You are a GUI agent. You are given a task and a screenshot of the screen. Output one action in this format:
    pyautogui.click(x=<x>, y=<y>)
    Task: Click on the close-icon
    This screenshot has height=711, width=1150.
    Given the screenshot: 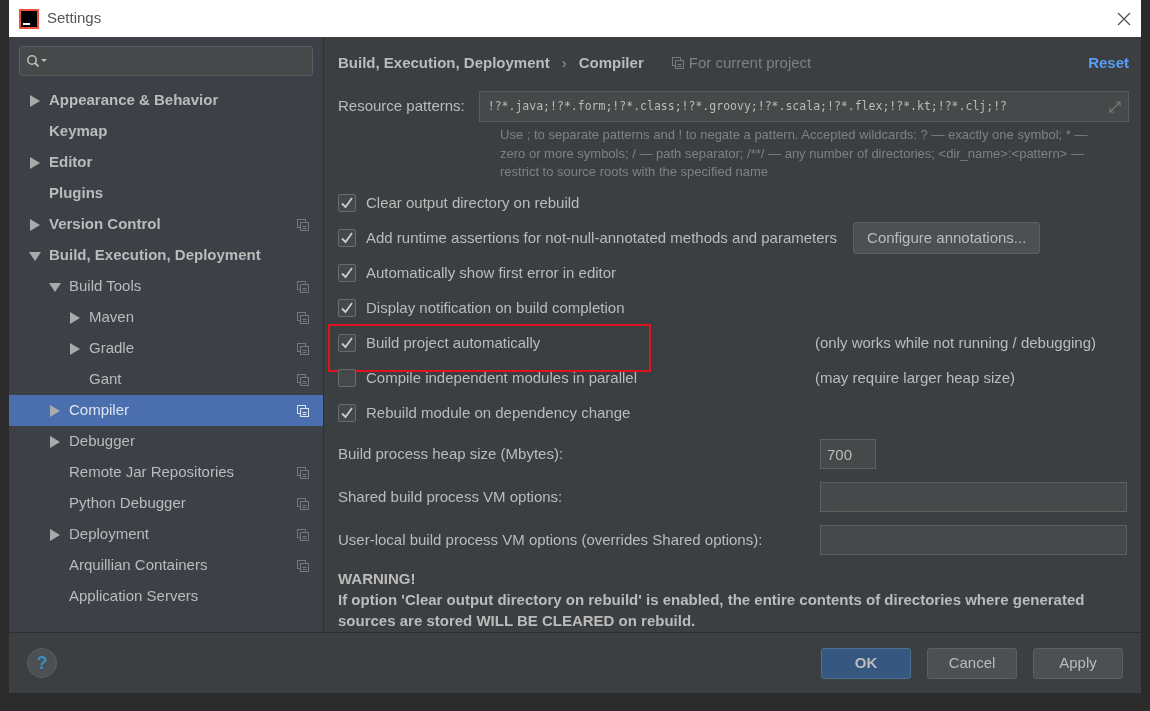 What is the action you would take?
    pyautogui.click(x=1124, y=18)
    